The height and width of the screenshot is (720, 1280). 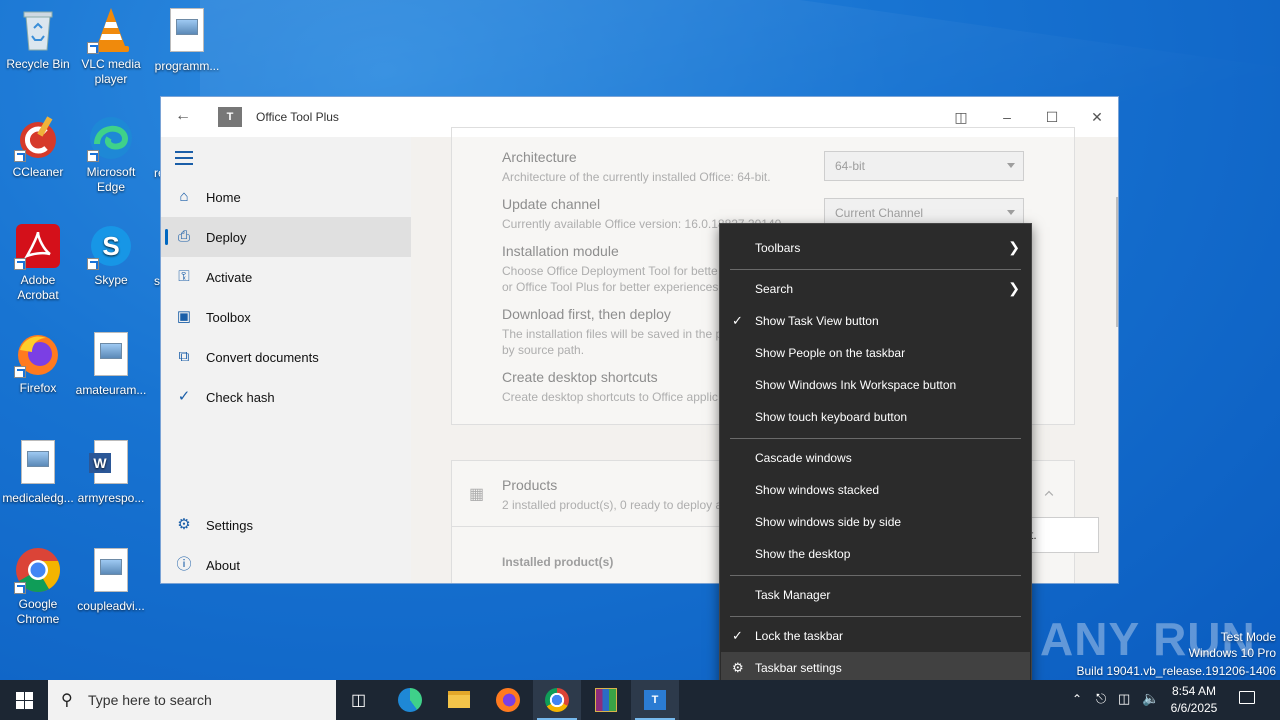 What do you see at coordinates (875, 248) in the screenshot?
I see `menu-item-toolbars: Toolbars ❯` at bounding box center [875, 248].